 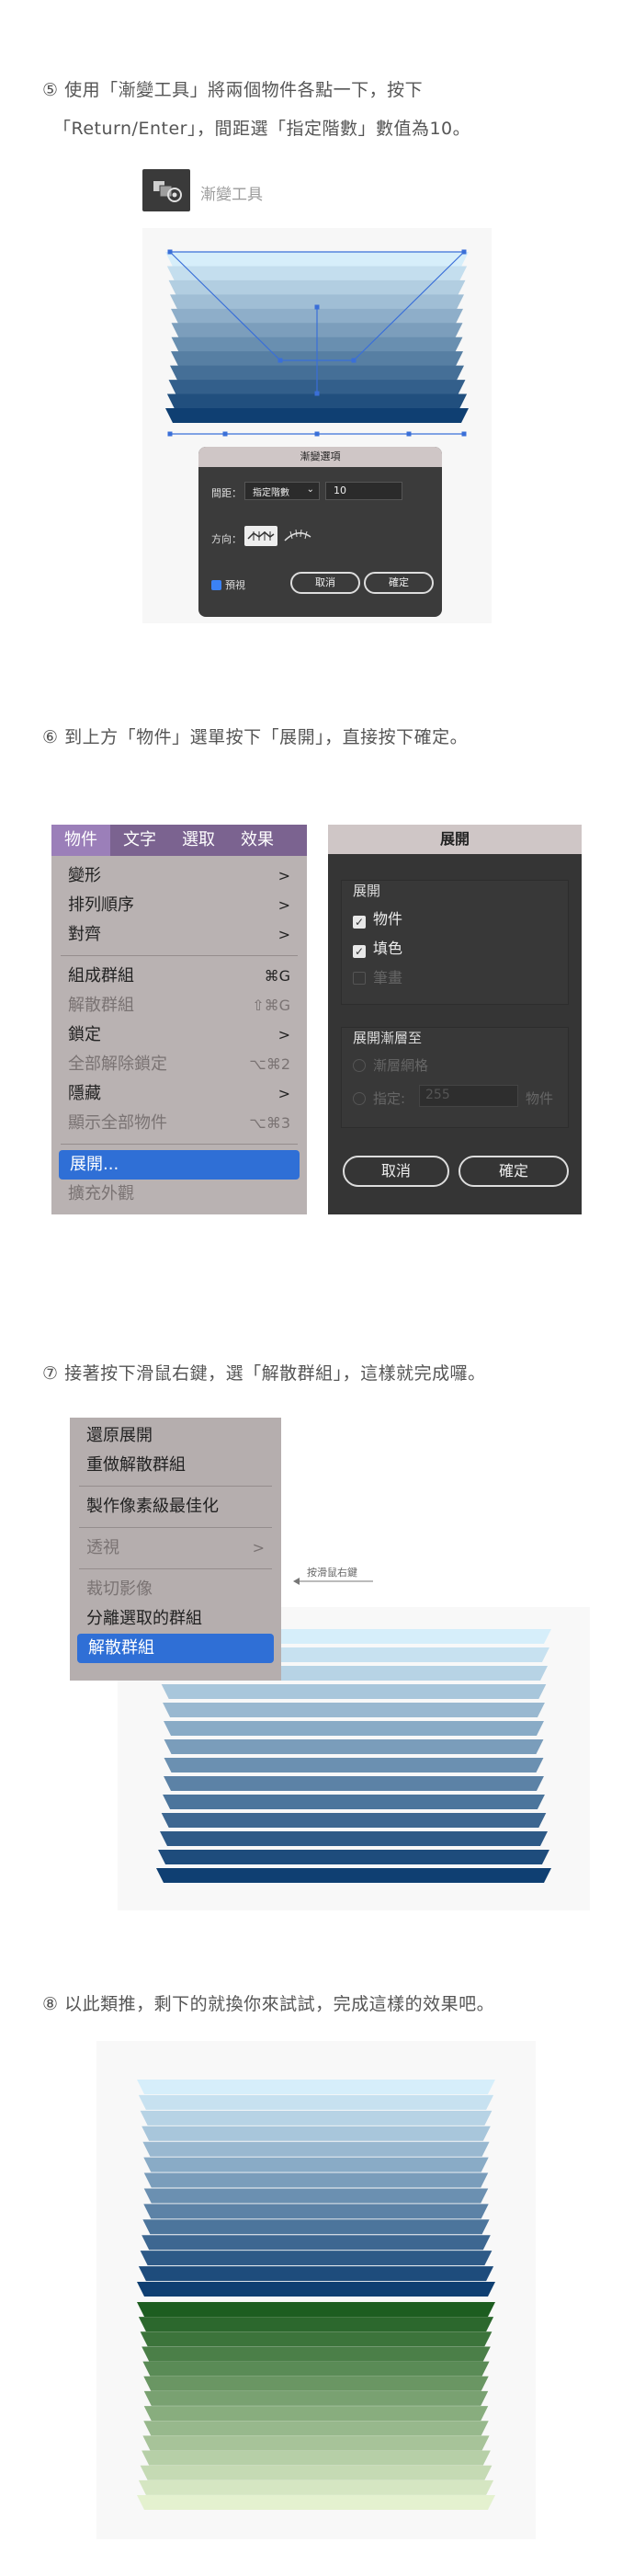 I want to click on align-to-page-icon, so click(x=260, y=536).